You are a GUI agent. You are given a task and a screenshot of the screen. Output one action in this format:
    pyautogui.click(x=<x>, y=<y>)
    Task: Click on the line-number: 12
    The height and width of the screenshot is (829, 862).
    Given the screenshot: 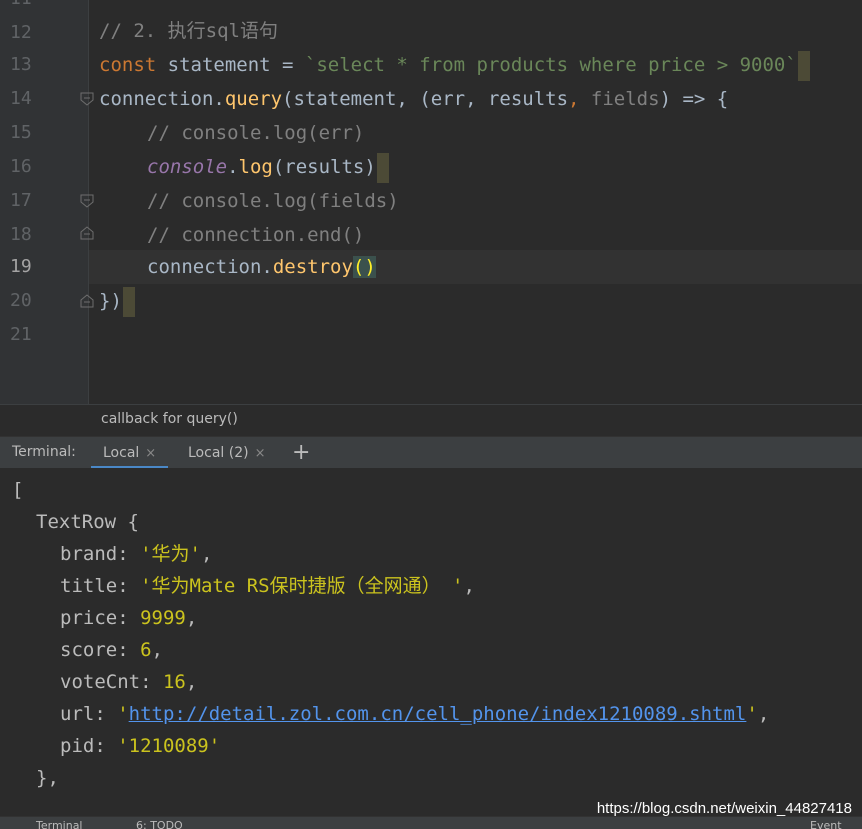 What is the action you would take?
    pyautogui.click(x=21, y=32)
    